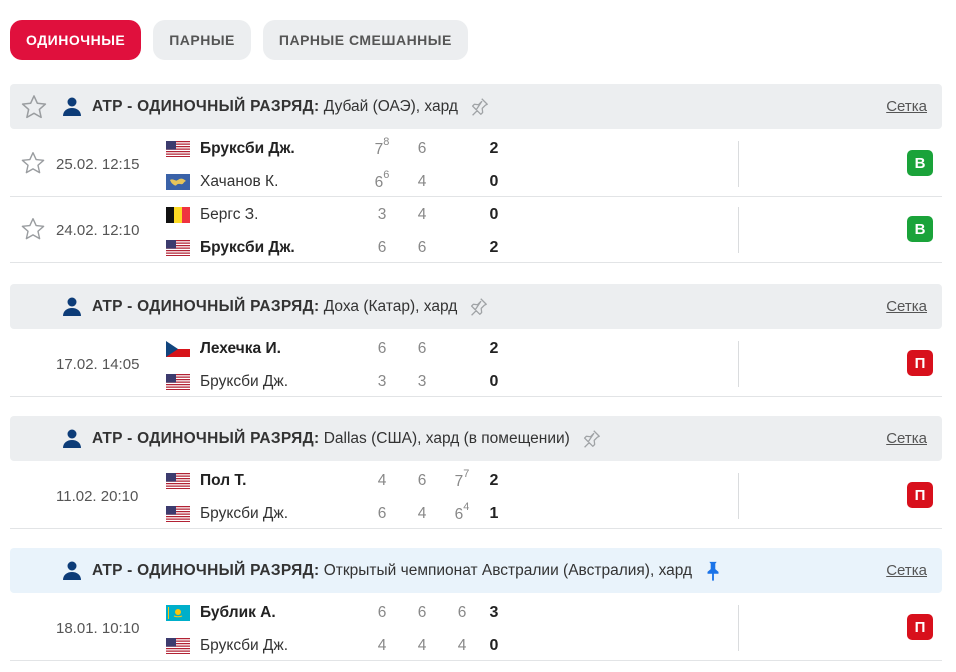  I want to click on league-tournament: Доха (Катар), хард, so click(388, 306).